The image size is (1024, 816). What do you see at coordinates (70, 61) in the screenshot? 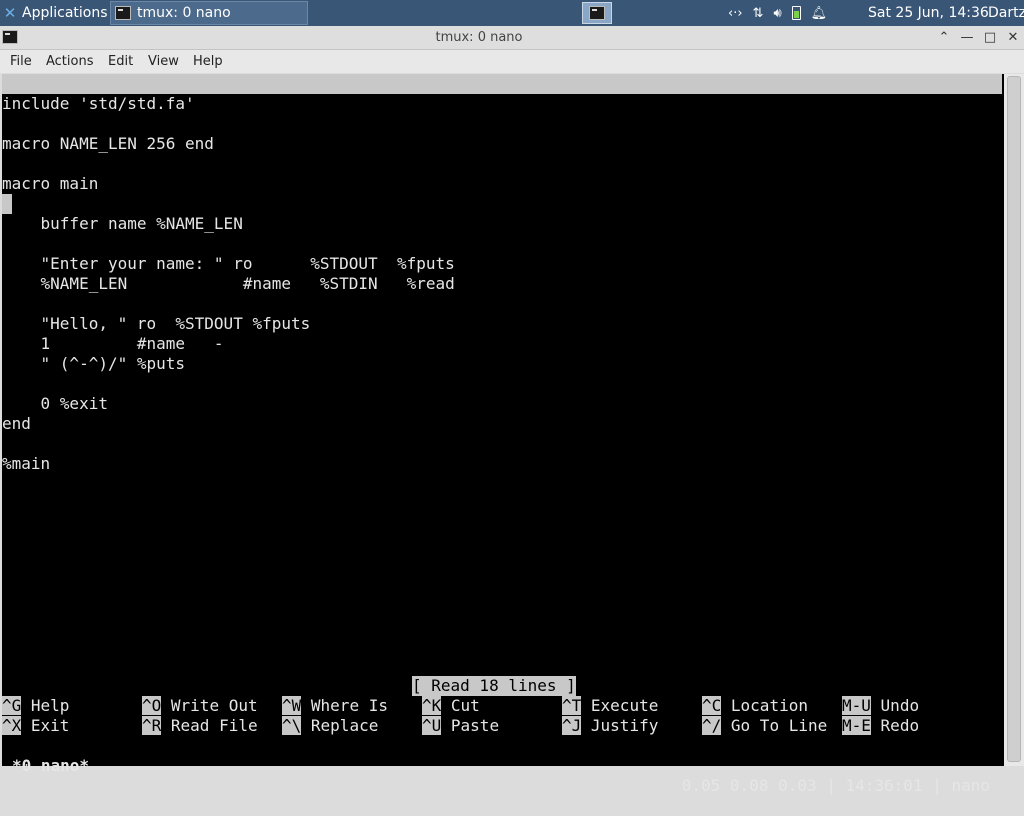
I see `menu-actions: Actions` at bounding box center [70, 61].